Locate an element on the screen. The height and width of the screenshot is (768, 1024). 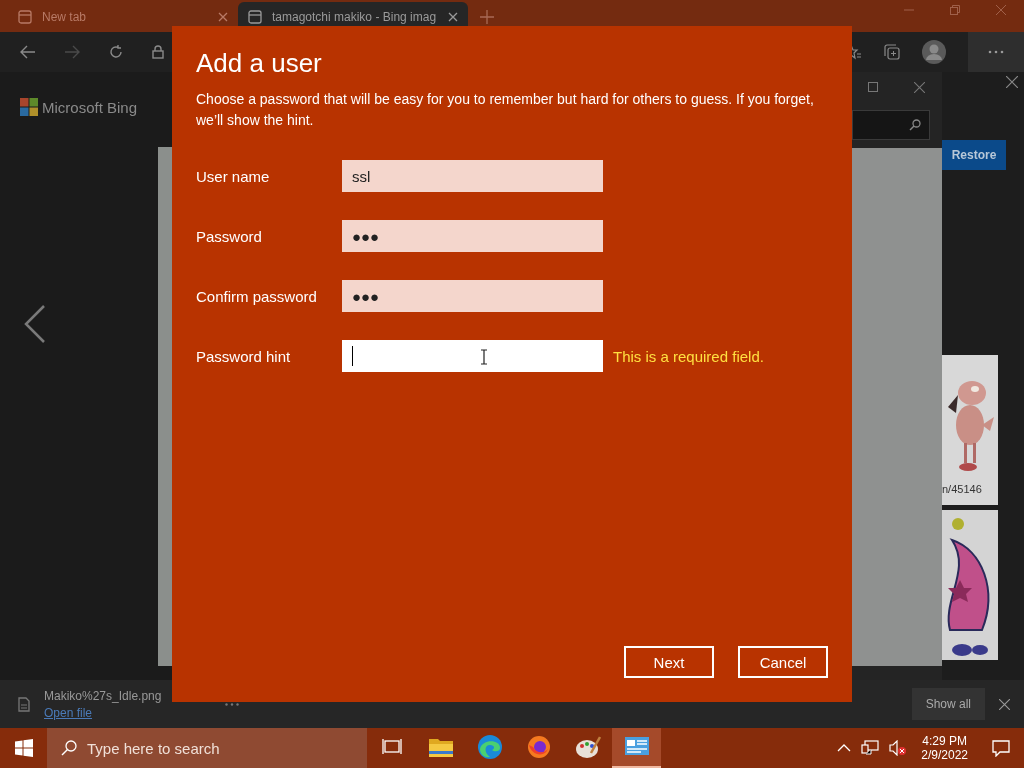
control-panel-icon is located at coordinates (636, 747).